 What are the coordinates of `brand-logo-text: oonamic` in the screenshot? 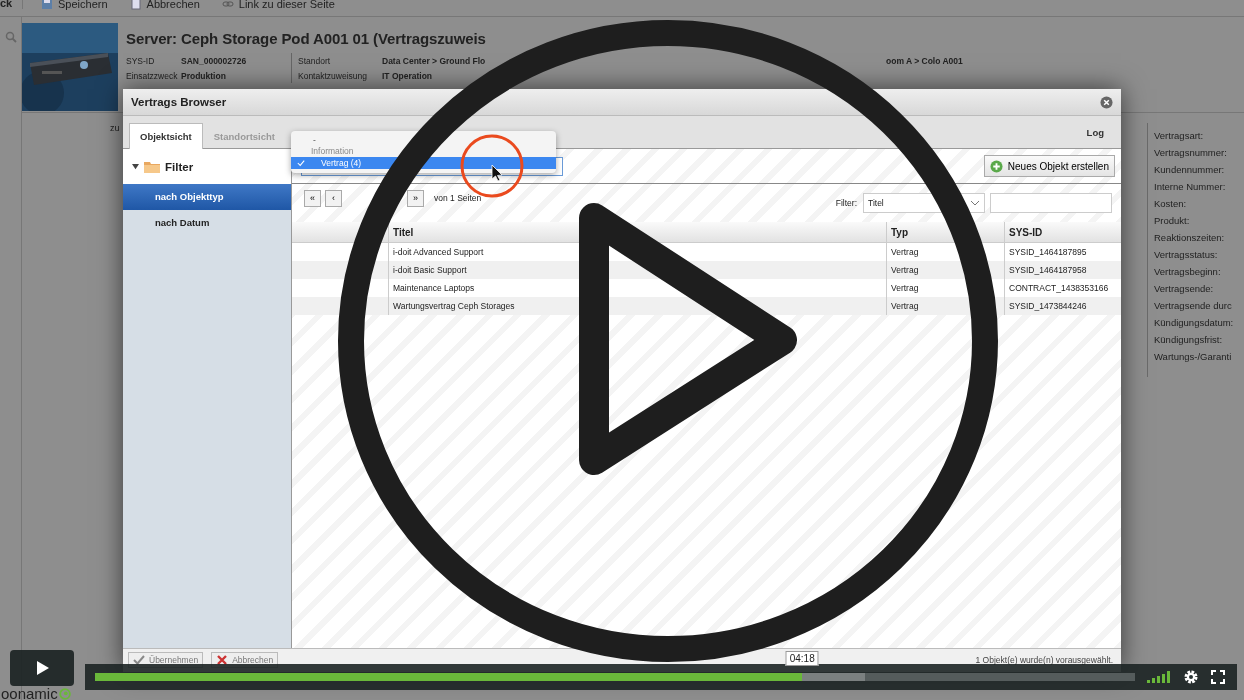 It's located at (29, 693).